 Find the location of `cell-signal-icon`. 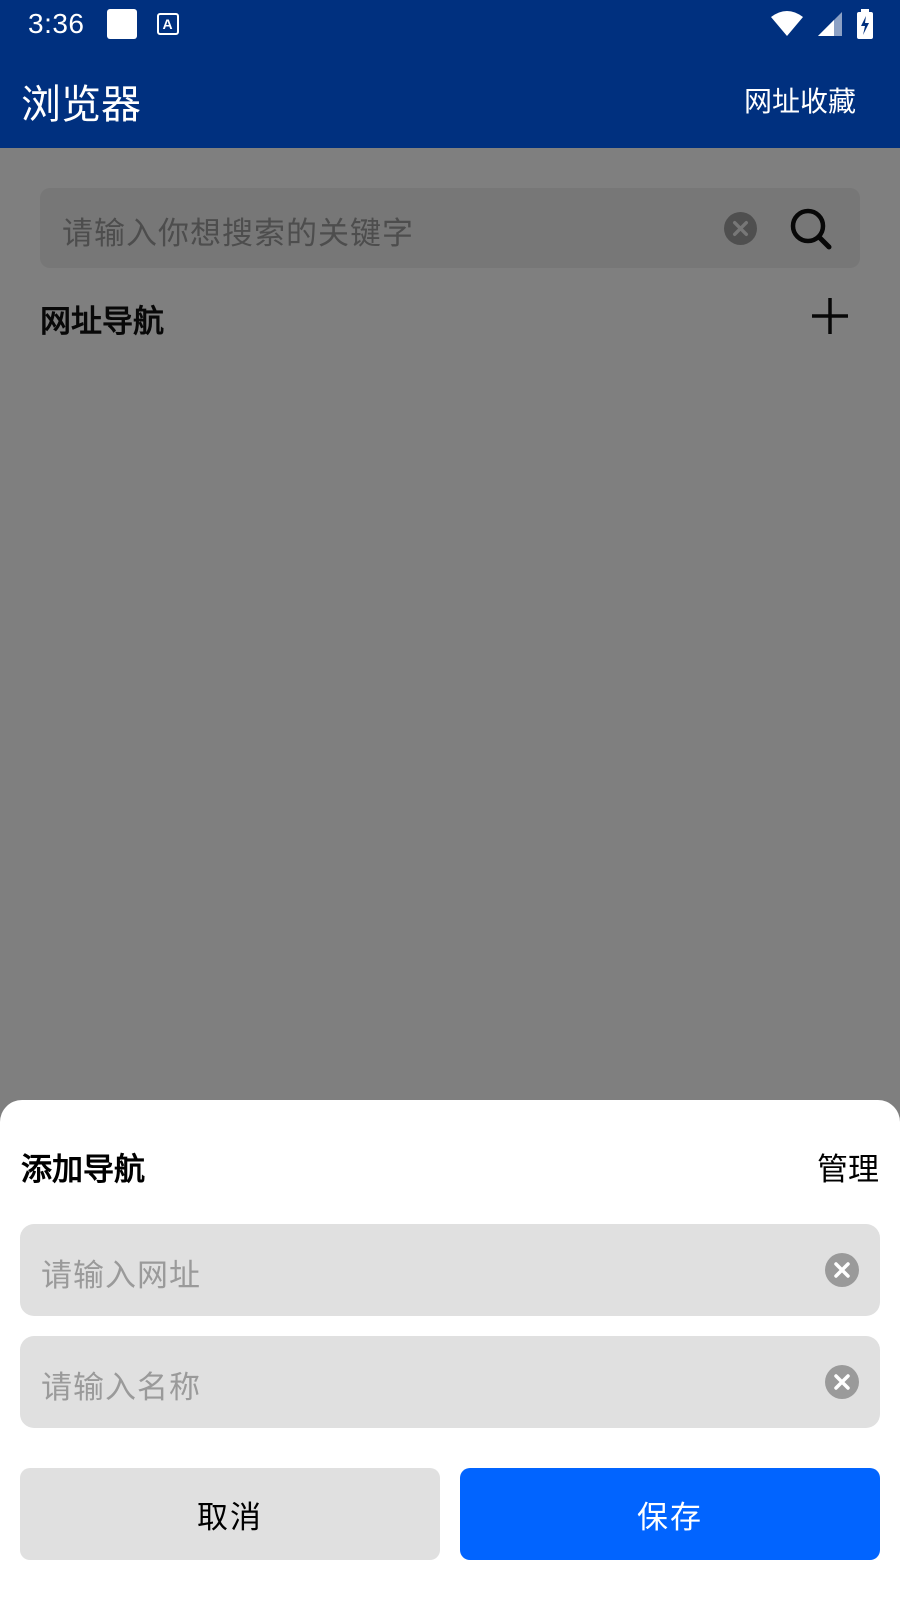

cell-signal-icon is located at coordinates (830, 24).